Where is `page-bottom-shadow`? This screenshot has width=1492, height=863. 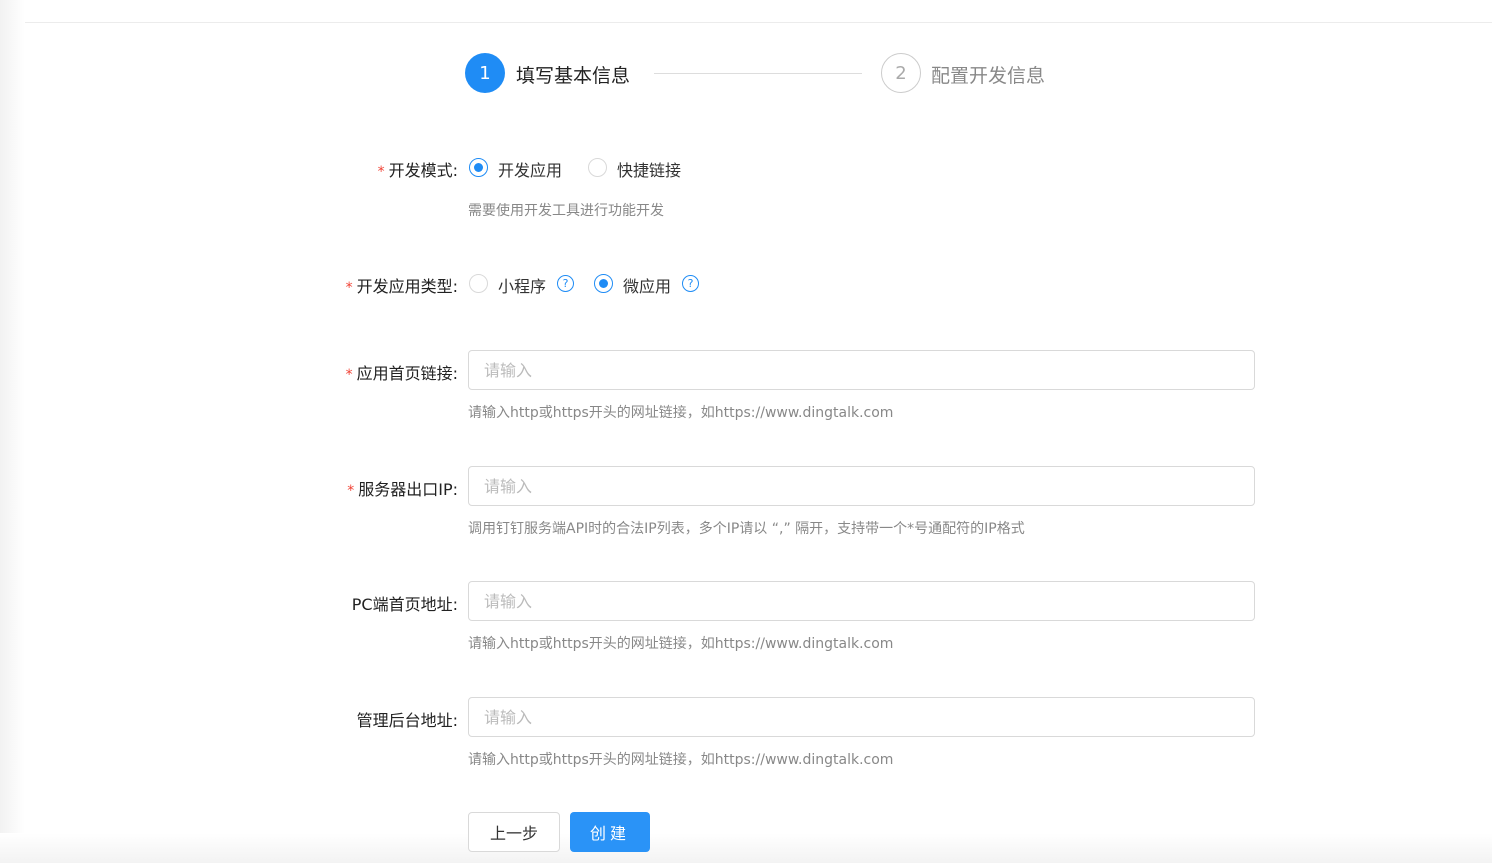
page-bottom-shadow is located at coordinates (746, 848).